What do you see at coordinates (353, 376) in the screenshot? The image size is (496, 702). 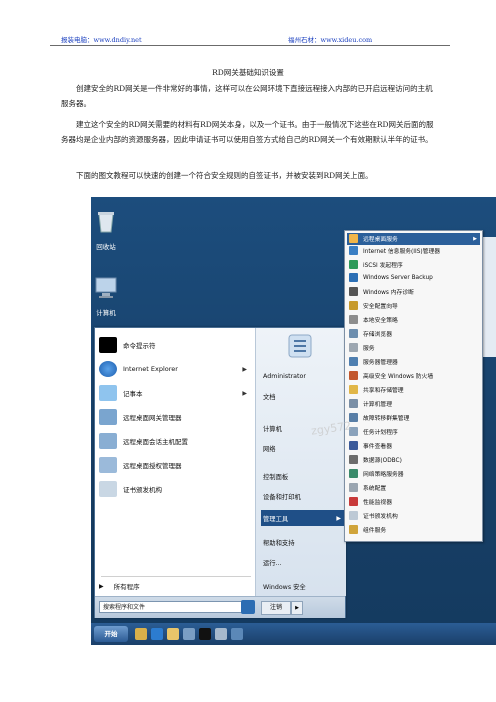 I see `firewall-icon` at bounding box center [353, 376].